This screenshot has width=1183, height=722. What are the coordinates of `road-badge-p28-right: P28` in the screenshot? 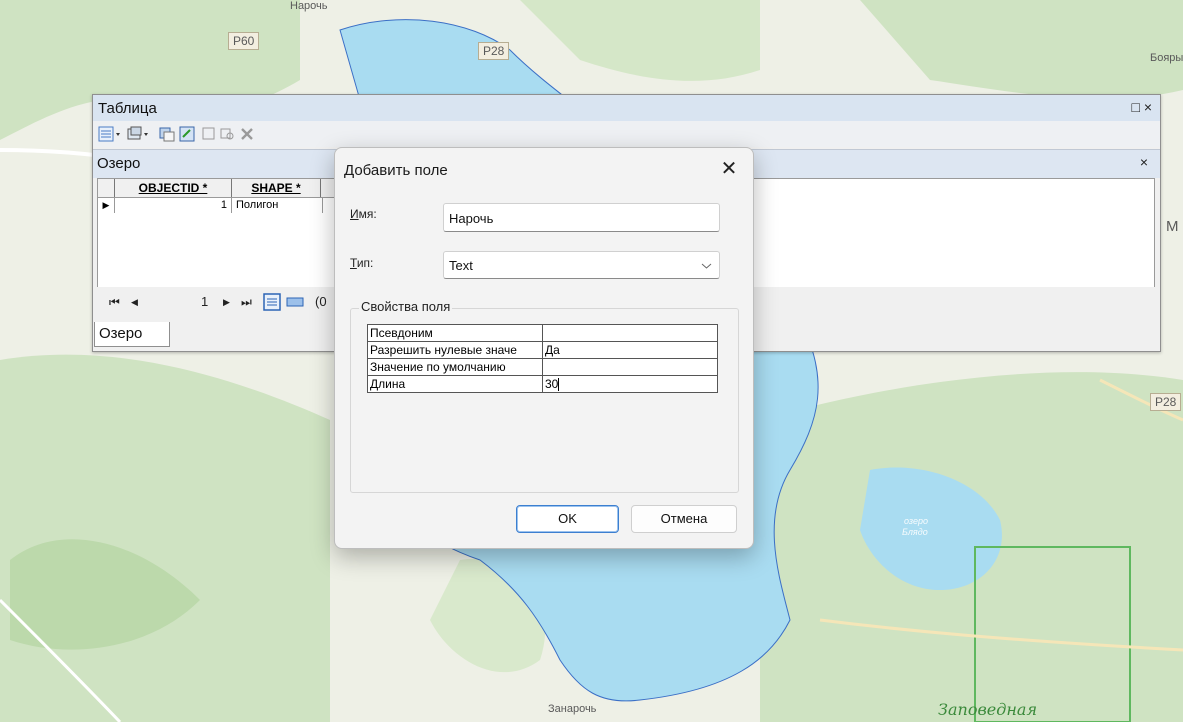 It's located at (1166, 402).